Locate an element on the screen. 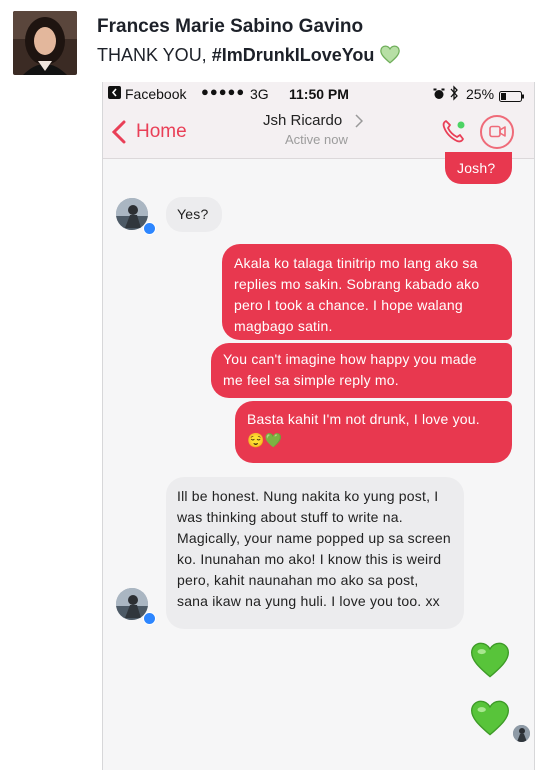  message-text: Yes? is located at coordinates (193, 214).